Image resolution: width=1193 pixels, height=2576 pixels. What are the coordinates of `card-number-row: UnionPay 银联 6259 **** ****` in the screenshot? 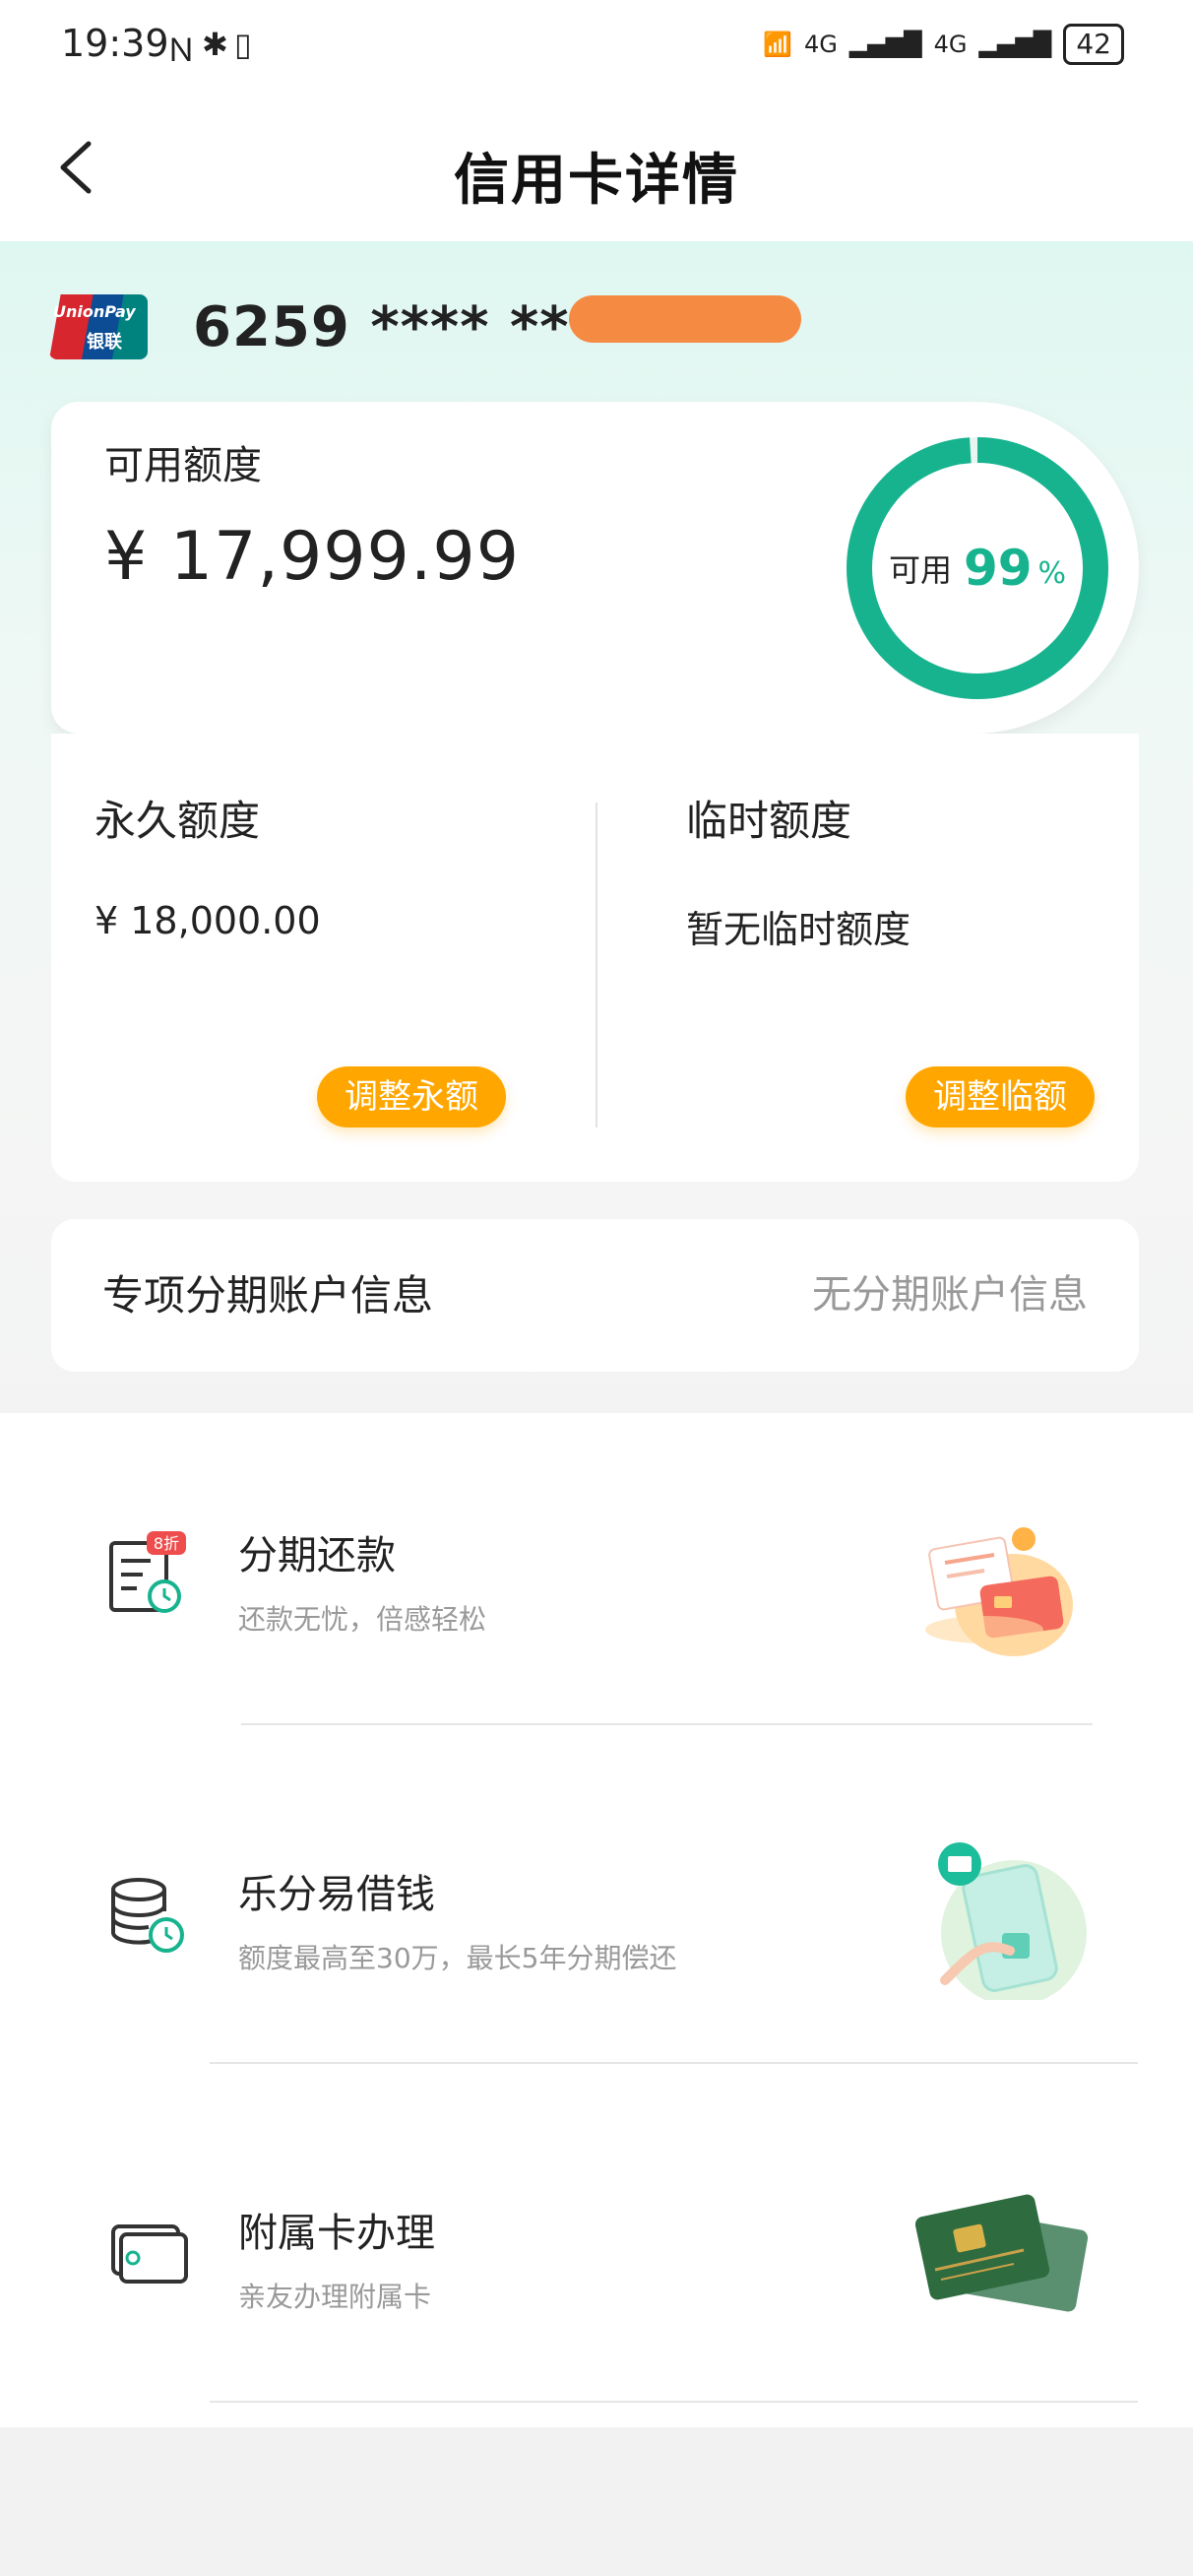 It's located at (339, 327).